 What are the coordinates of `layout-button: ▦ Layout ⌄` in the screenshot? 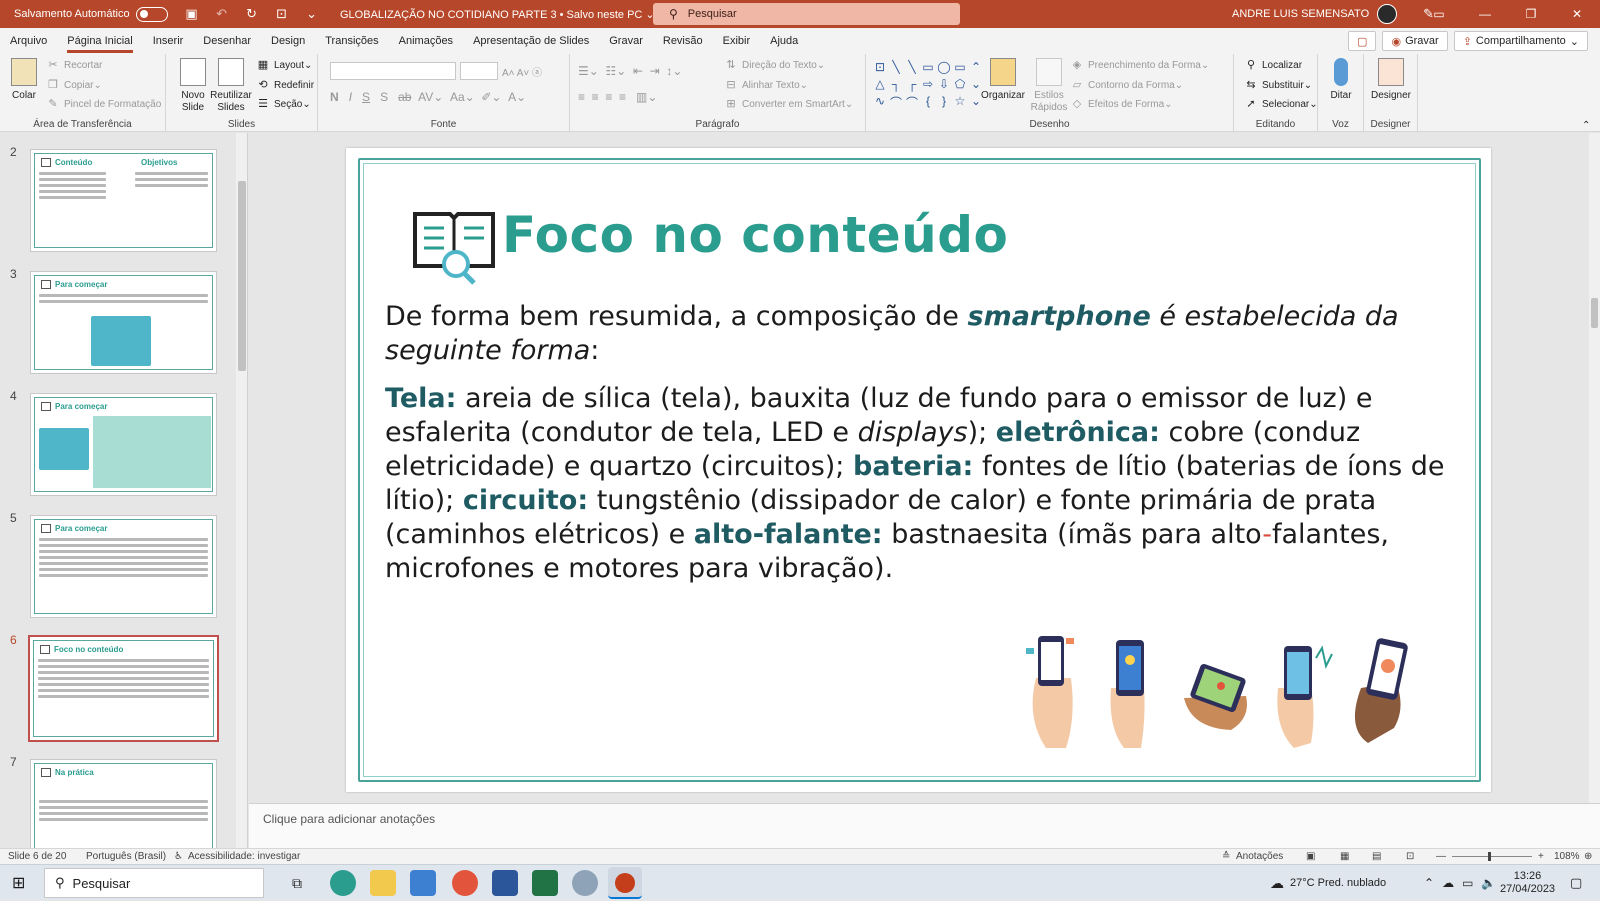 It's located at (284, 65).